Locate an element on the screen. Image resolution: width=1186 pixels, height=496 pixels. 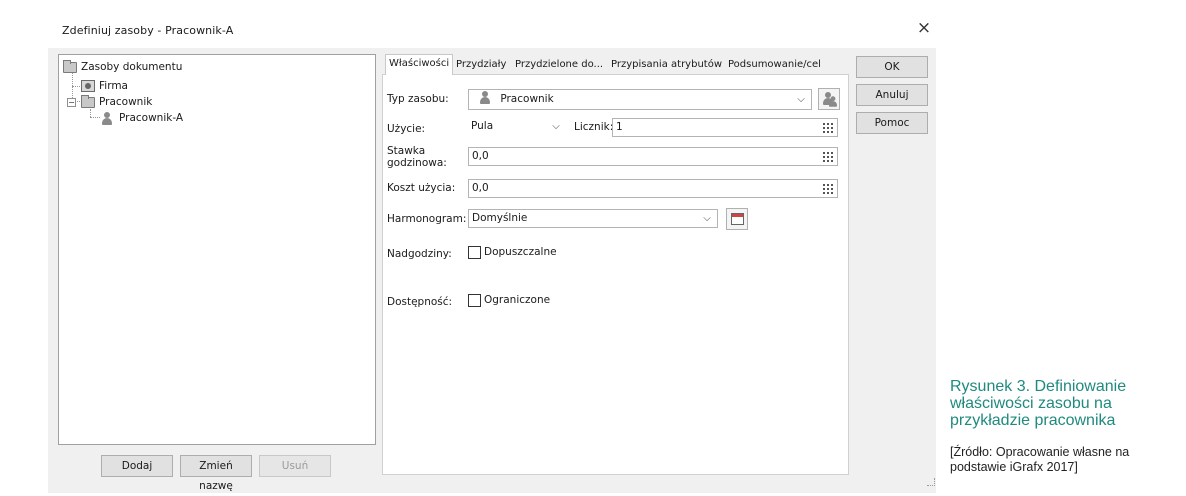
resource-type-select: Pracownik ⌵ is located at coordinates (640, 99).